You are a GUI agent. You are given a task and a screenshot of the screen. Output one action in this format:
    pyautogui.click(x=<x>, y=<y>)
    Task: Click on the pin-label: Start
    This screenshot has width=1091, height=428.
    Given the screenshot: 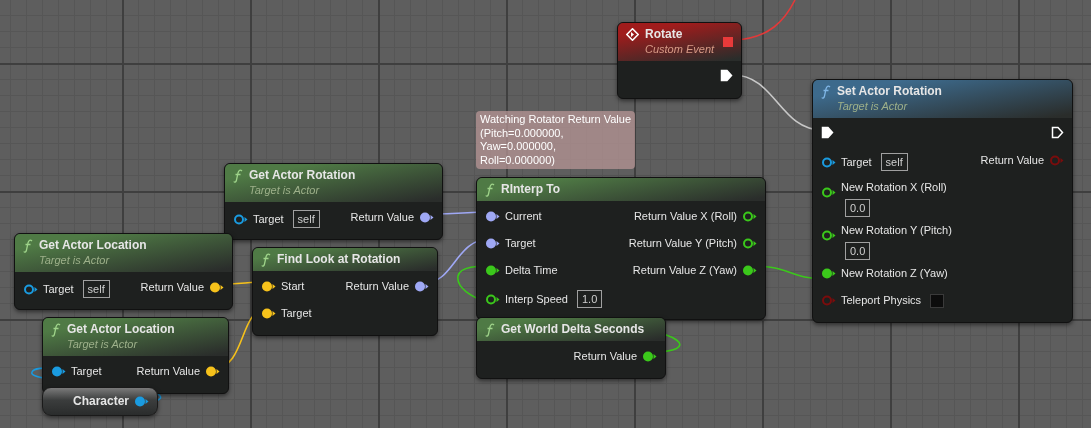 What is the action you would take?
    pyautogui.click(x=293, y=286)
    